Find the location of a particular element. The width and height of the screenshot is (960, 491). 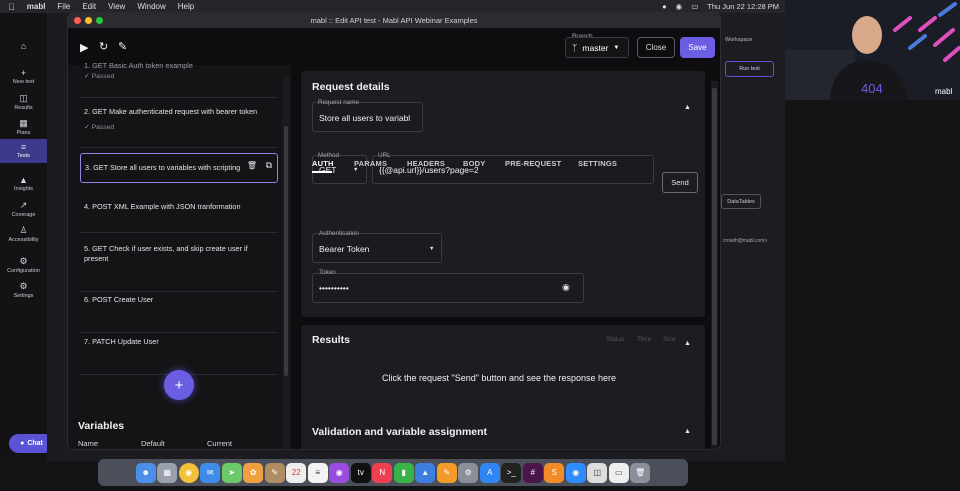

menu-file: File is located at coordinates (63, 6).